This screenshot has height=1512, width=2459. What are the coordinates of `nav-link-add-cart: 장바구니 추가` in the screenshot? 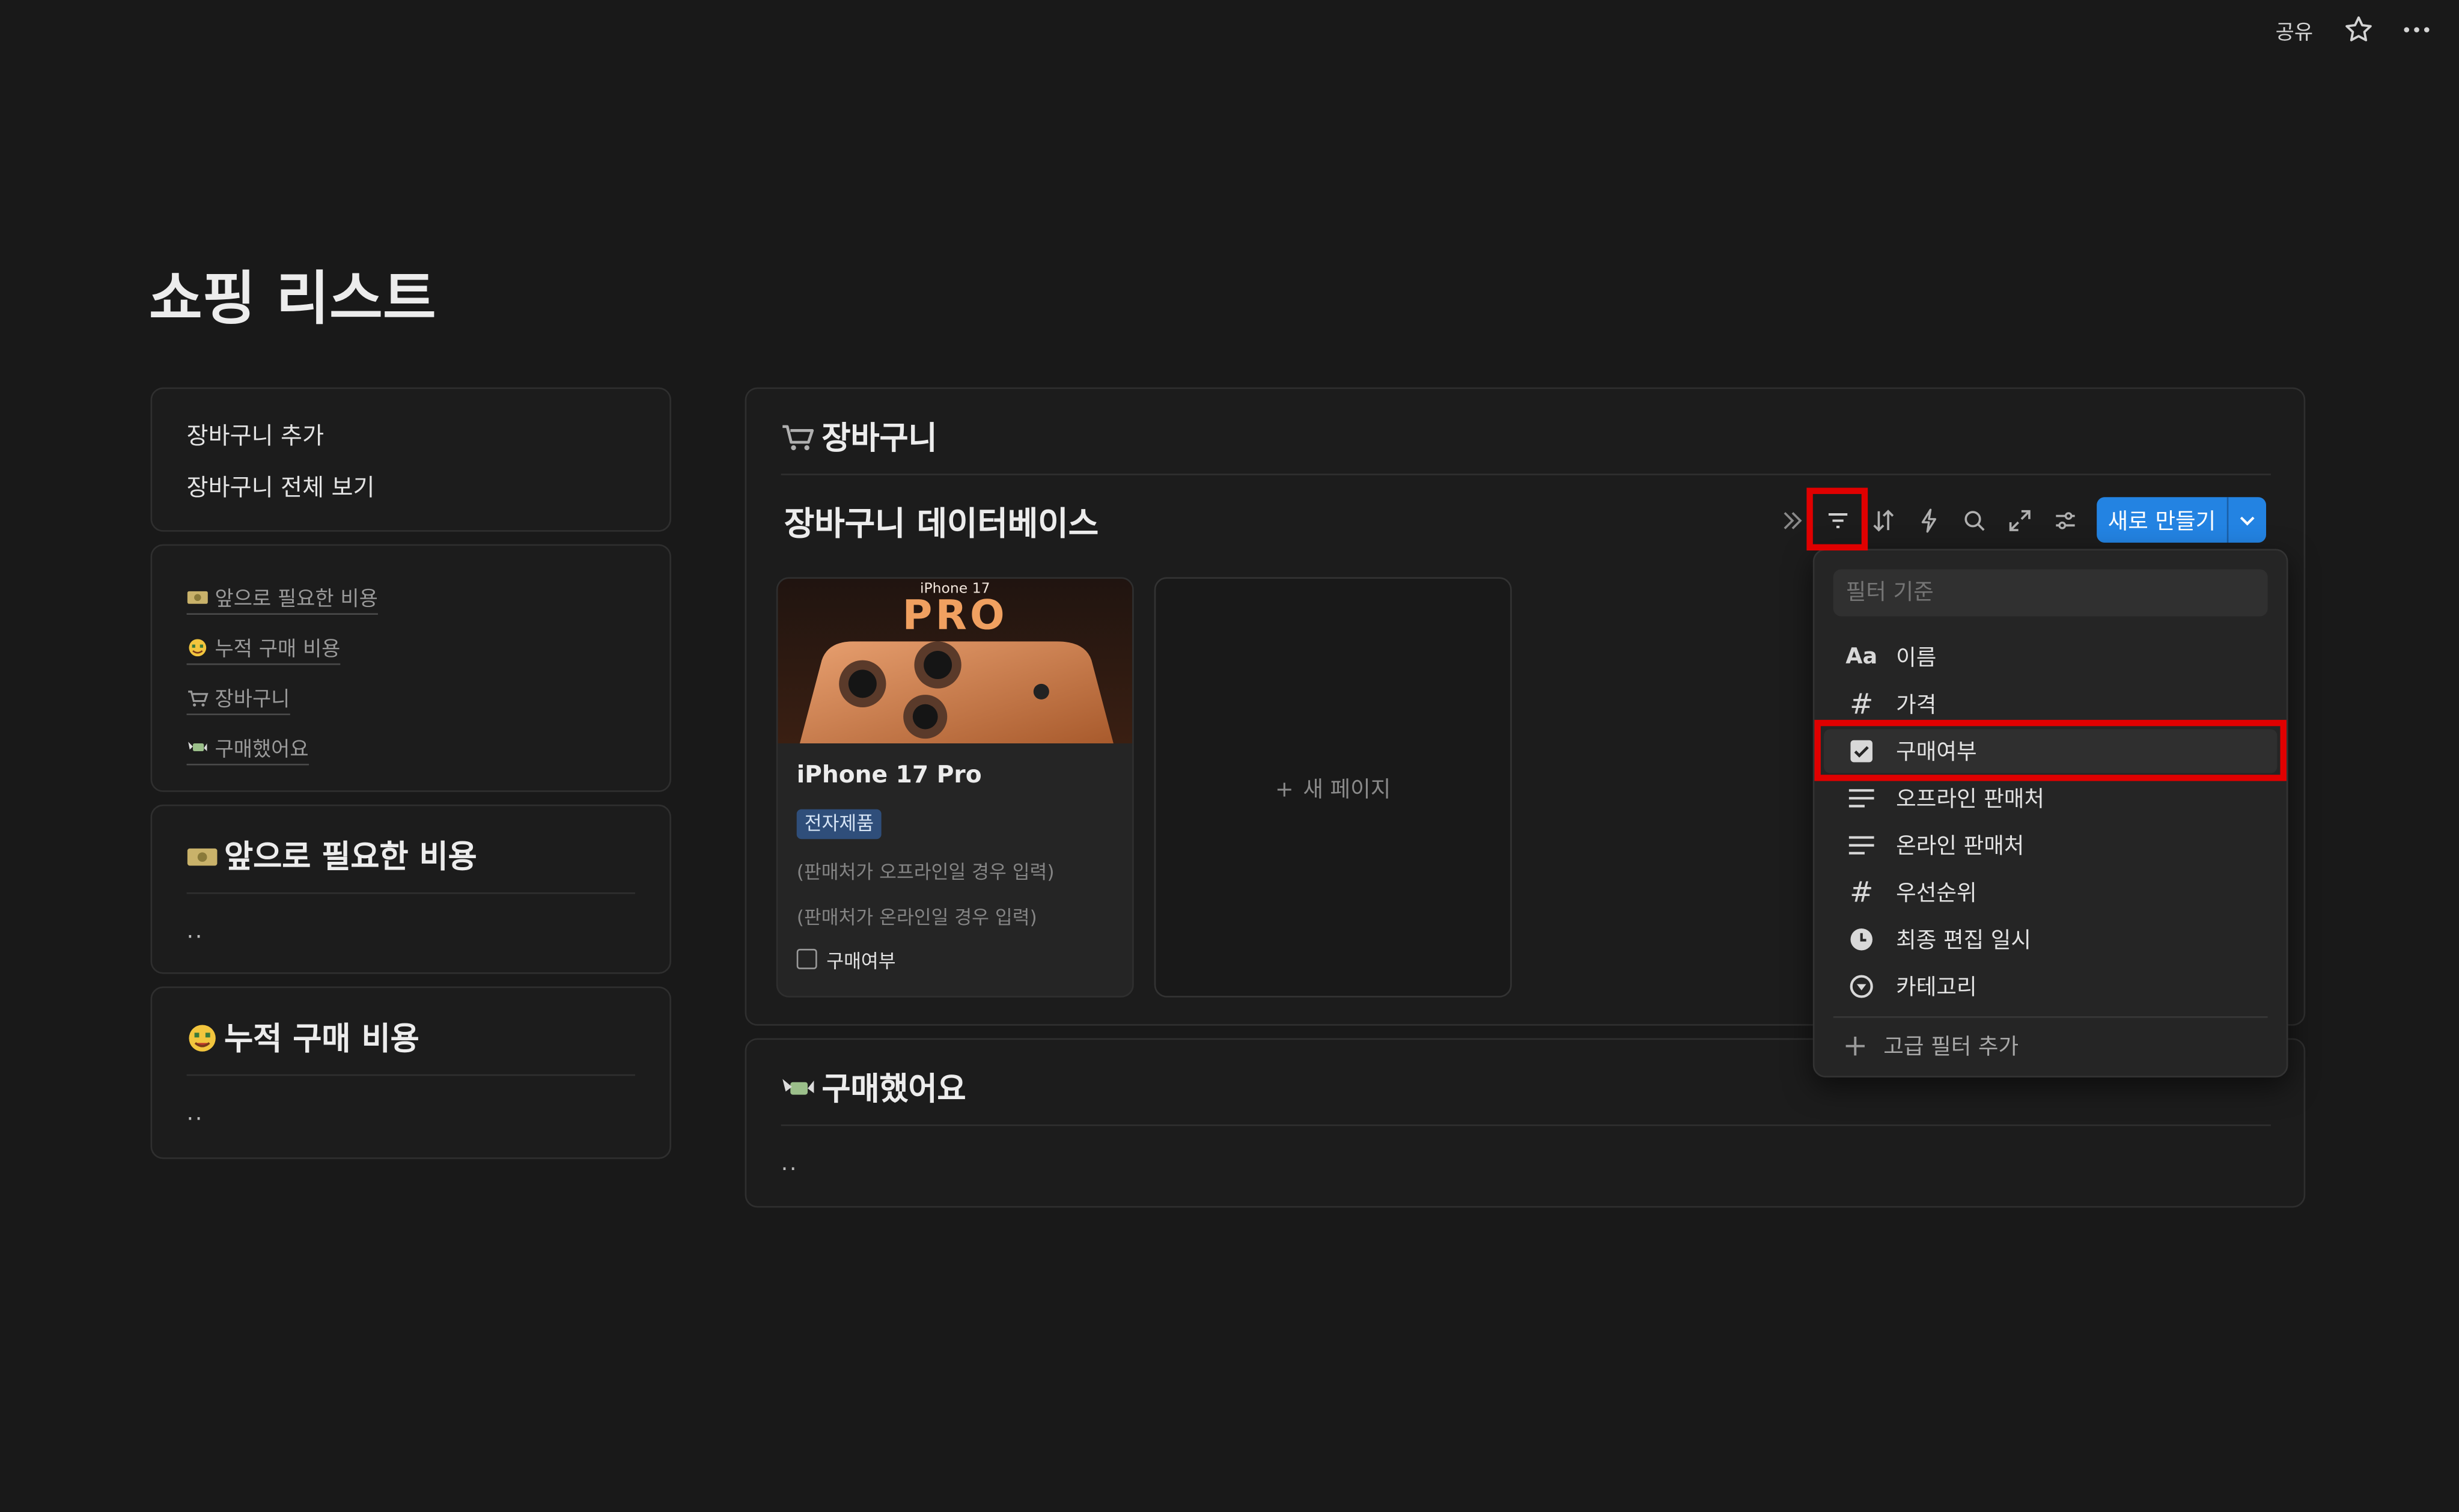 It's located at (256, 435).